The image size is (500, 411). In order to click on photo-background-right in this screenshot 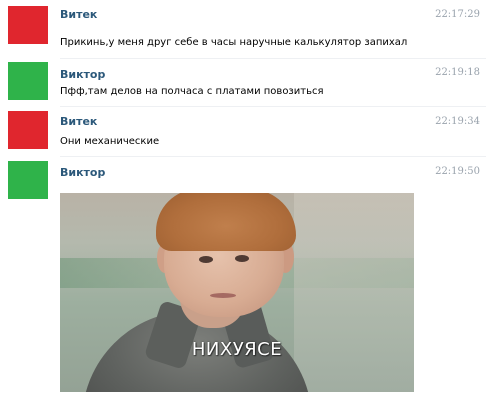, I will do `click(354, 292)`.